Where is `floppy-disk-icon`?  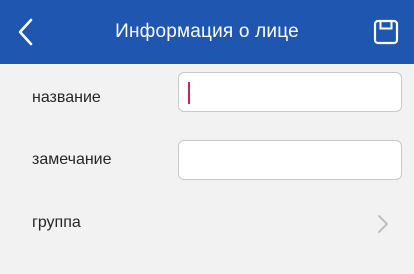
floppy-disk-icon is located at coordinates (386, 32).